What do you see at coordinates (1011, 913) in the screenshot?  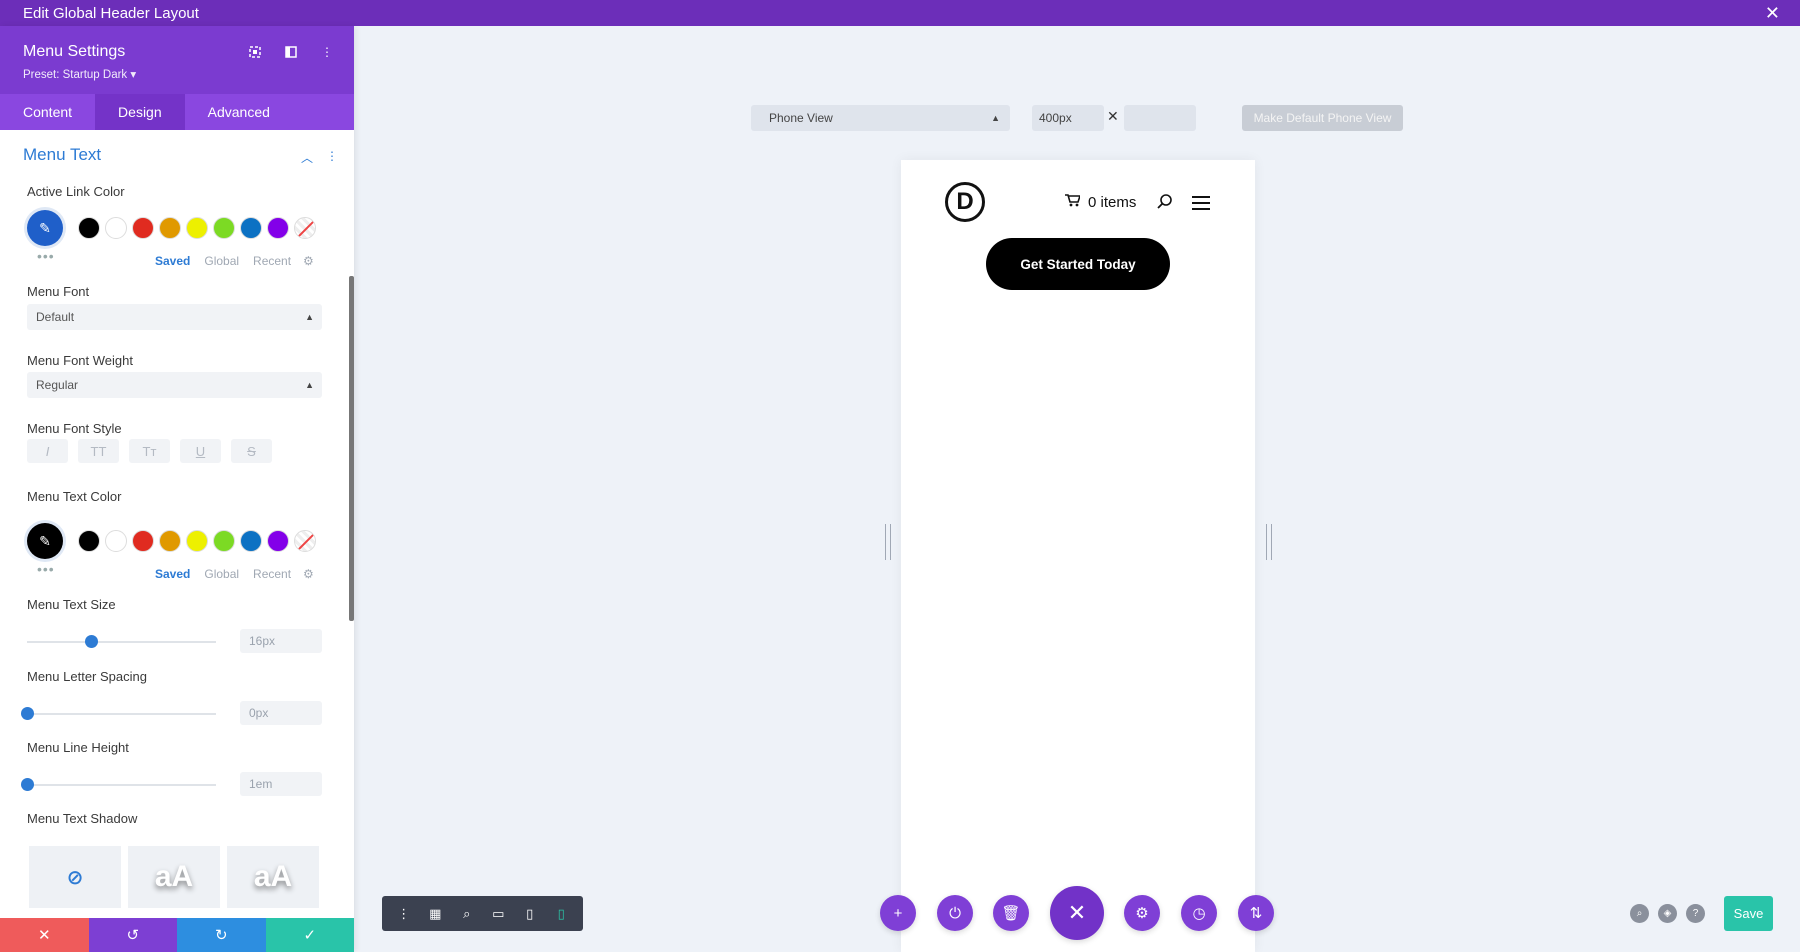 I see `trash-button: 🗑` at bounding box center [1011, 913].